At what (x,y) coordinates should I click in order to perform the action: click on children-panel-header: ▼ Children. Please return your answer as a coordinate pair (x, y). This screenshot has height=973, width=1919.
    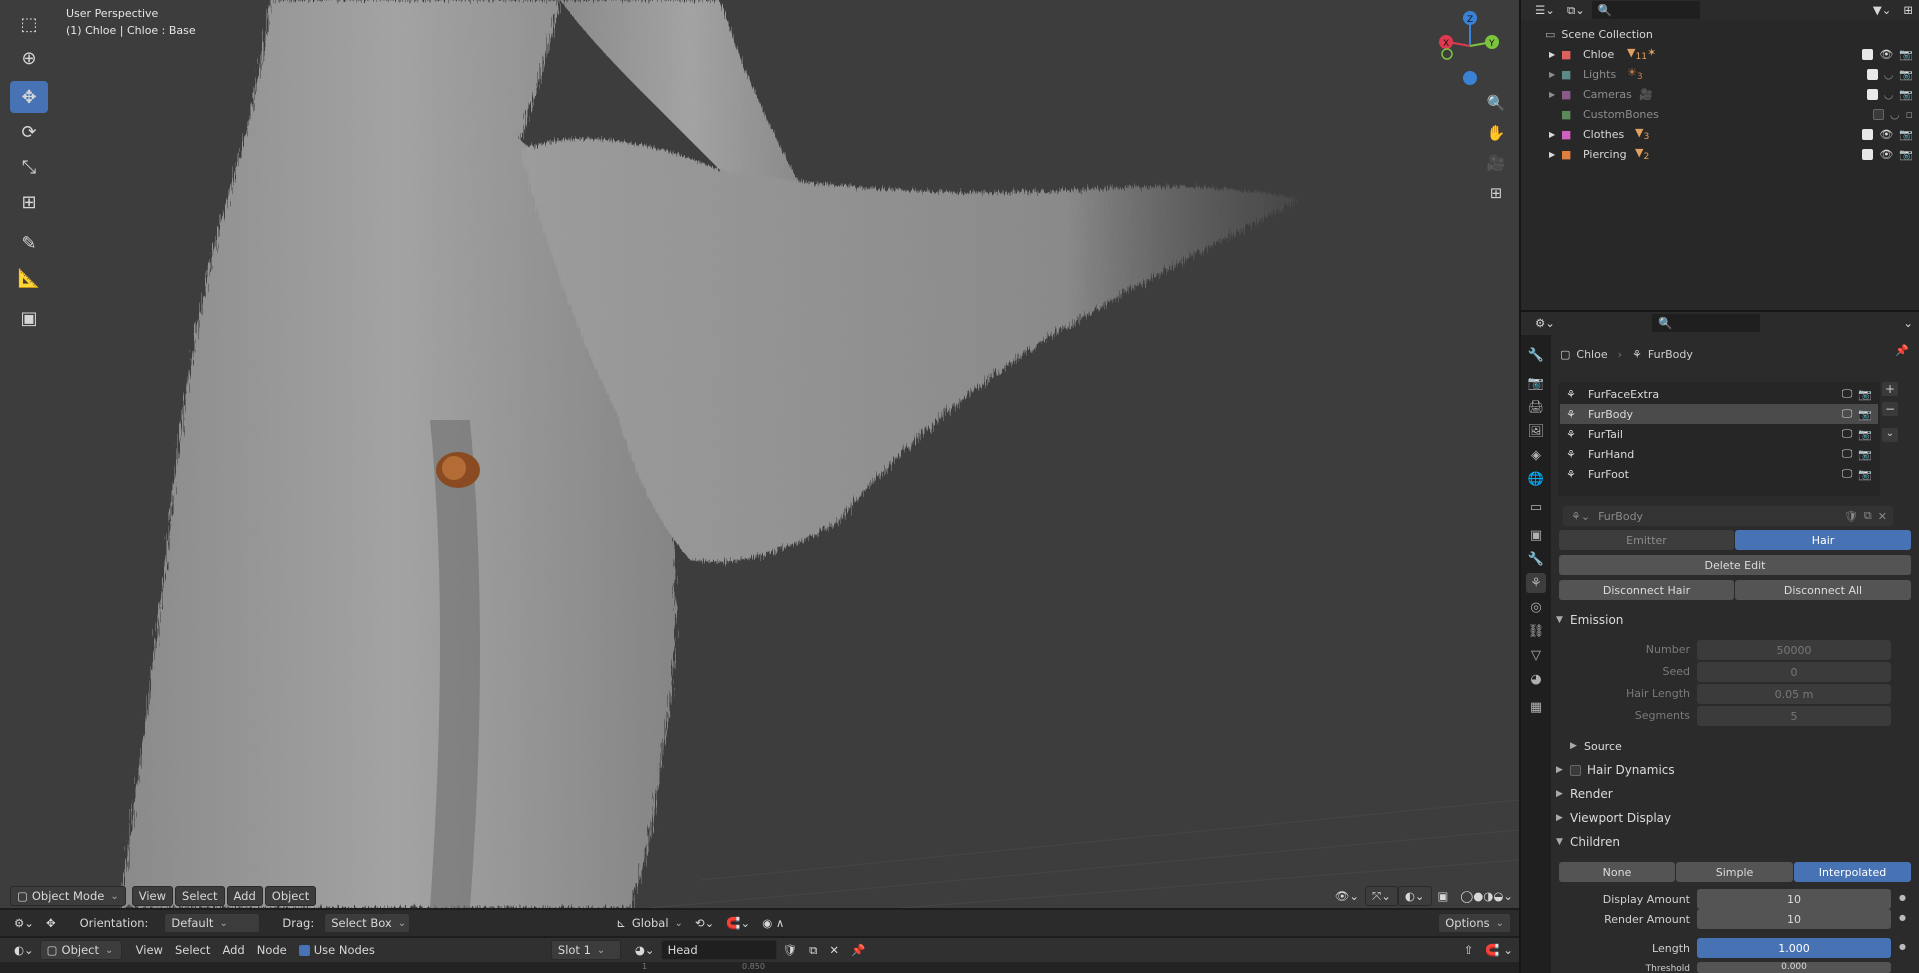
    Looking at the image, I should click on (1733, 842).